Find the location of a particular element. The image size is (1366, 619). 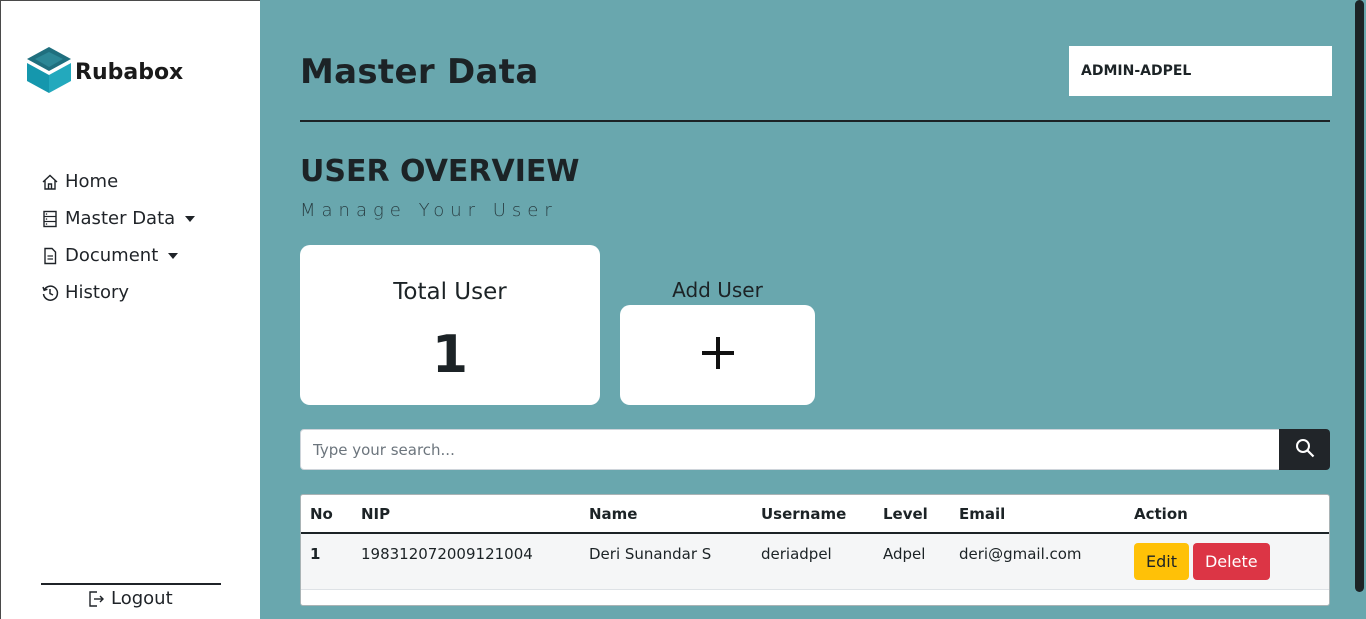

search-icon is located at coordinates (1305, 450).